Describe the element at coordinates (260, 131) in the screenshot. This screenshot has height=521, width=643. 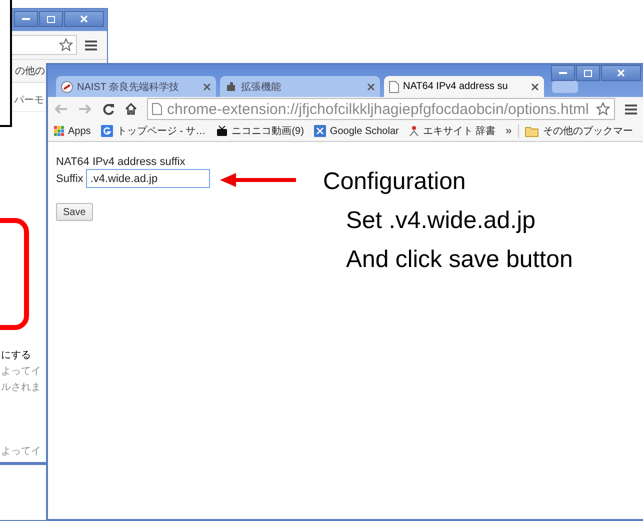
I see `bookmark-item: ニコニコ動画(9)` at that location.